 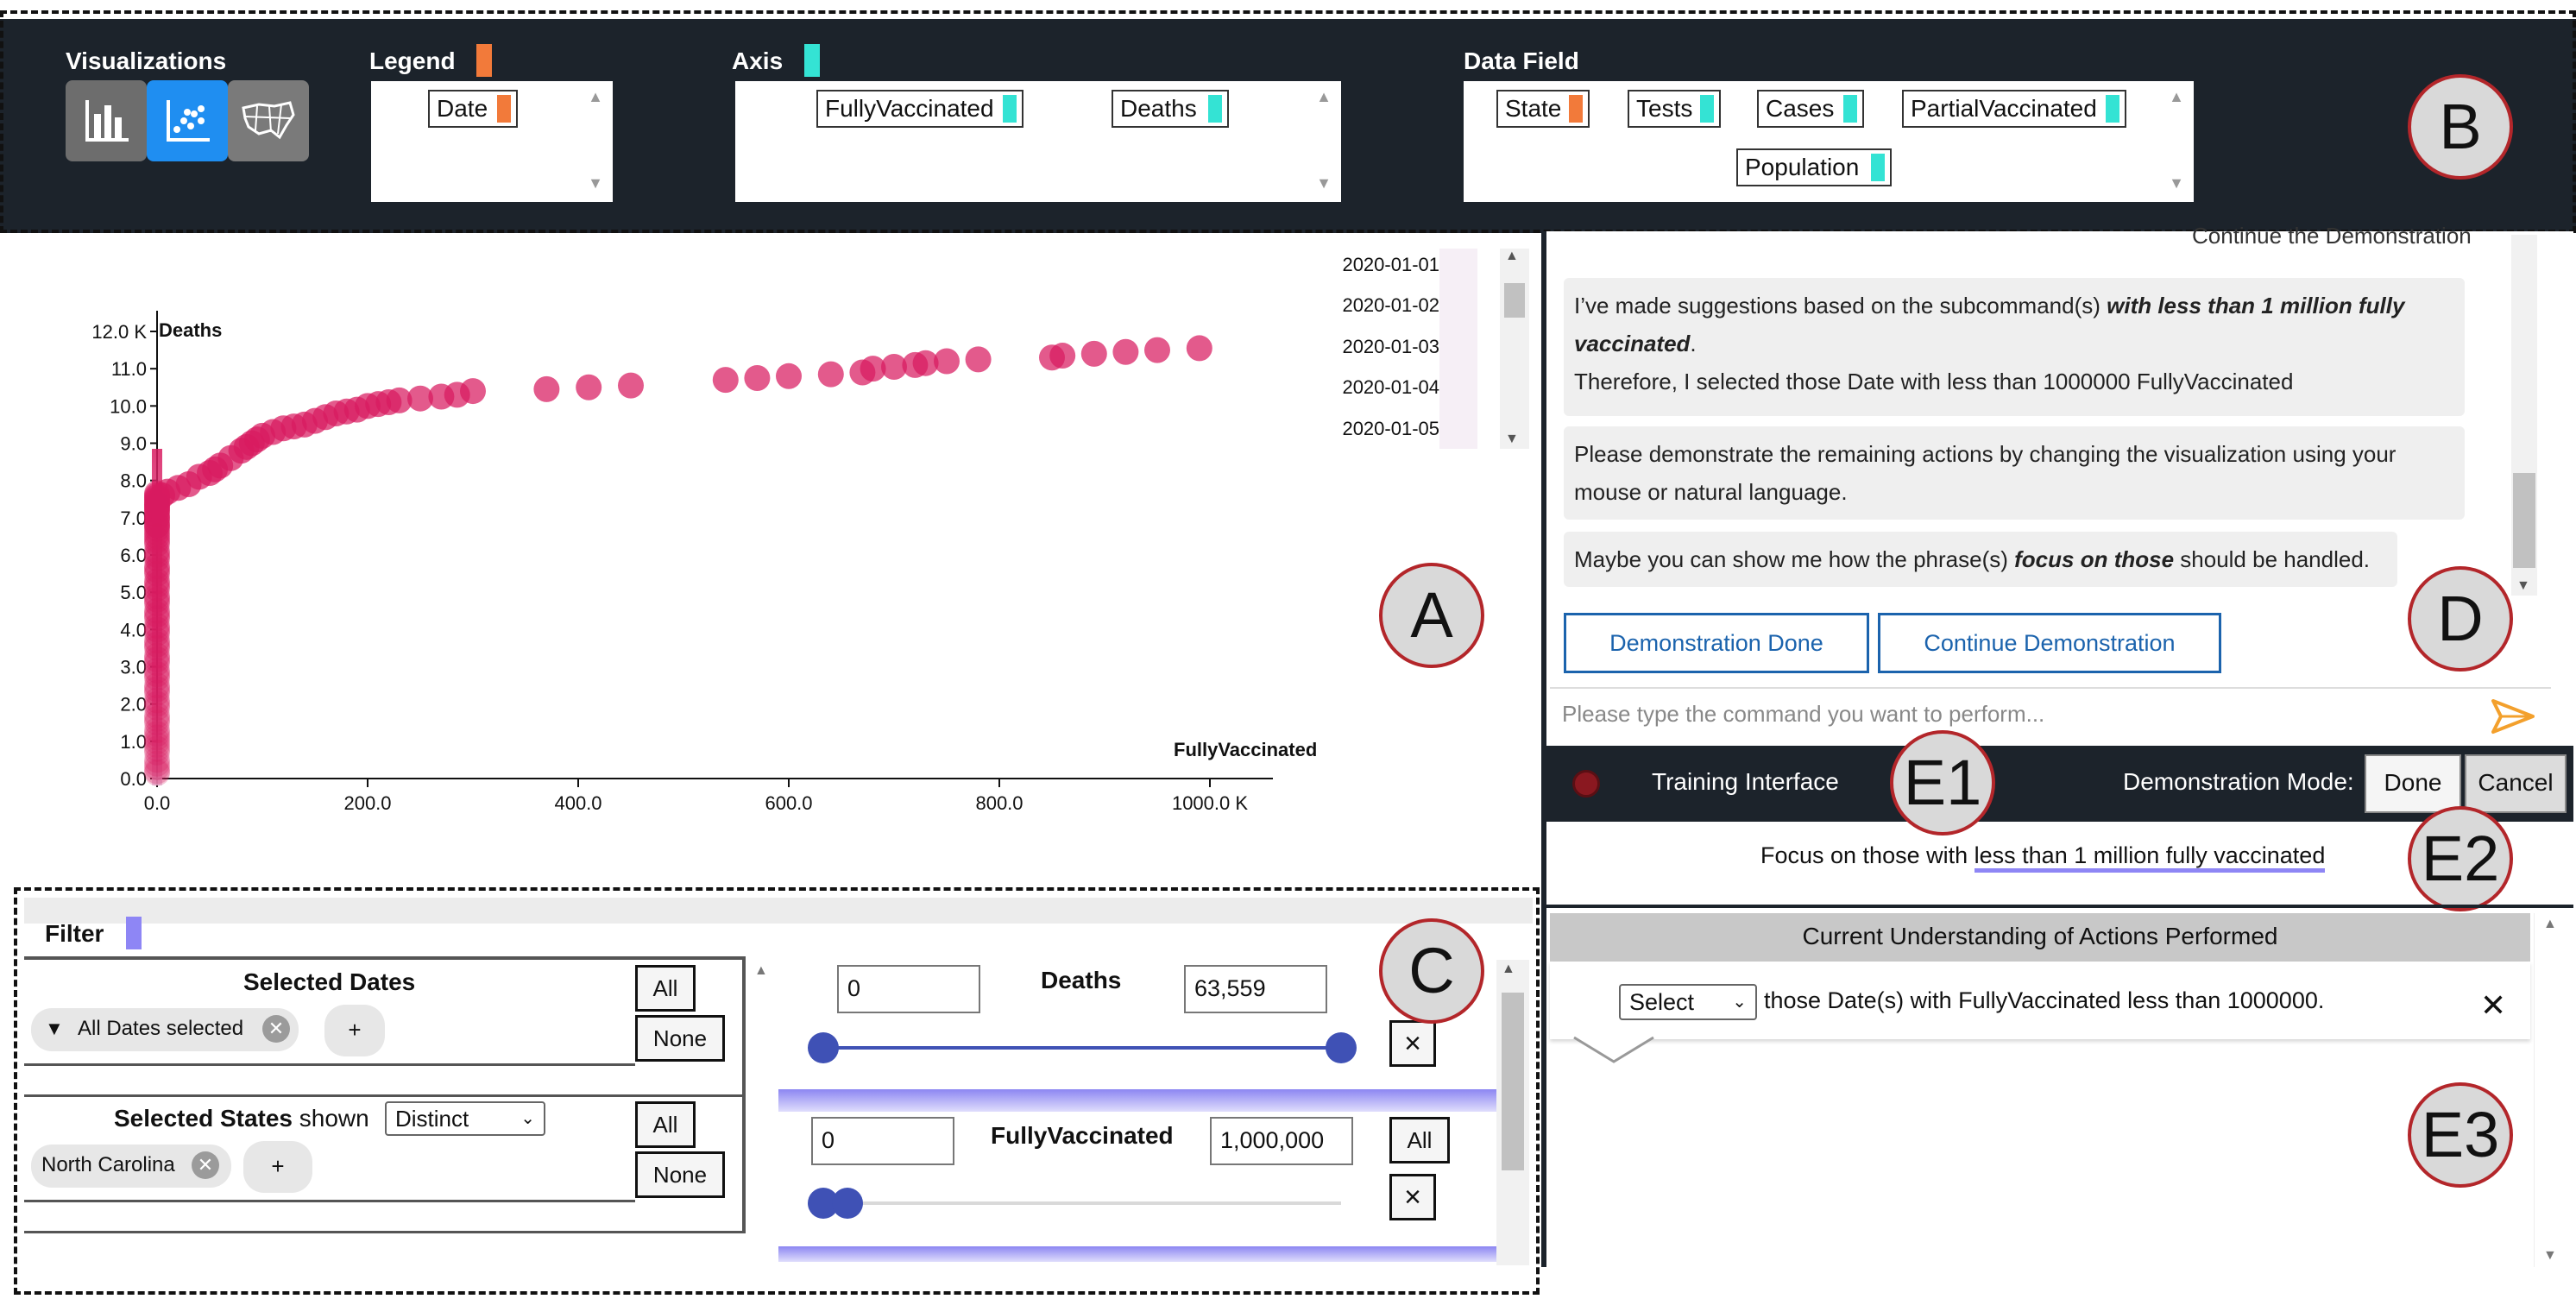 I want to click on mode-done-button: Done, so click(x=2413, y=783).